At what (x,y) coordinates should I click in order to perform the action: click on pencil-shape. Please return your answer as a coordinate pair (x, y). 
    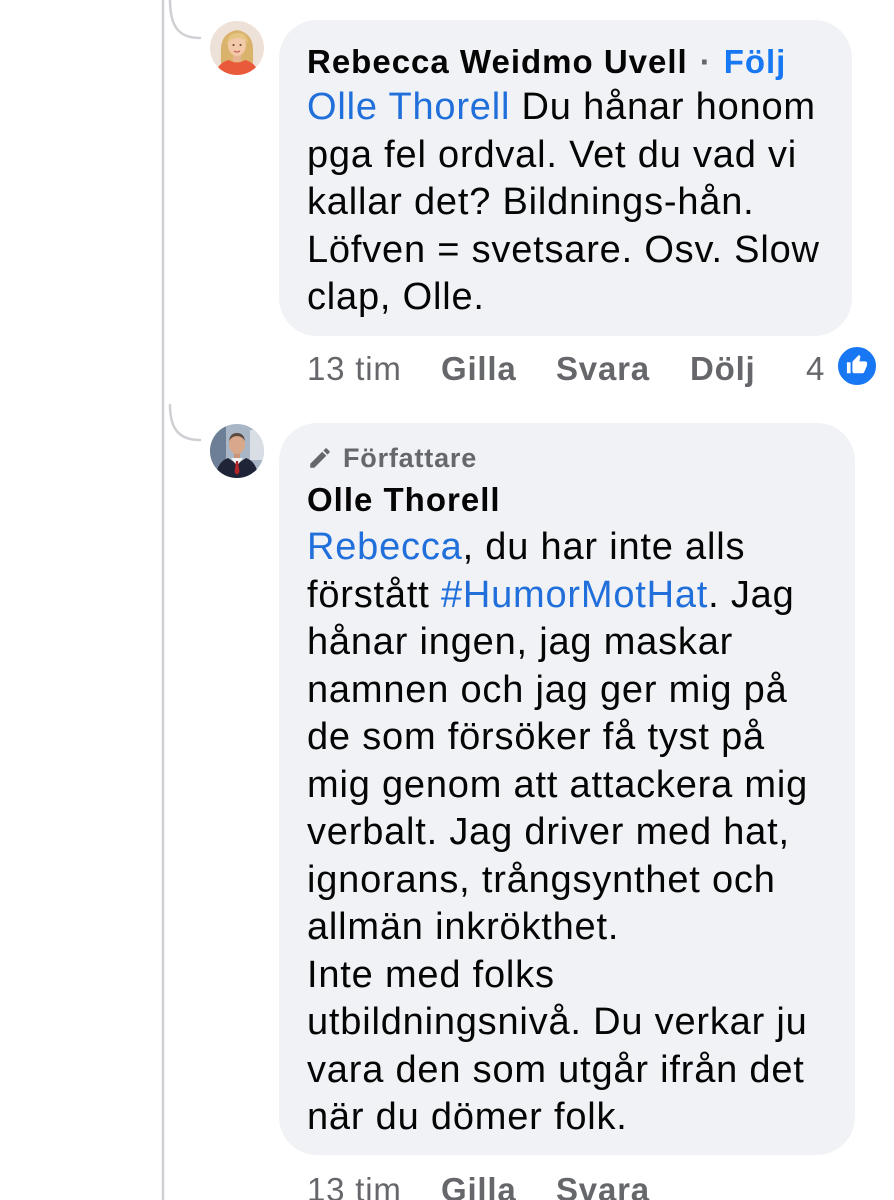
    Looking at the image, I should click on (320, 458).